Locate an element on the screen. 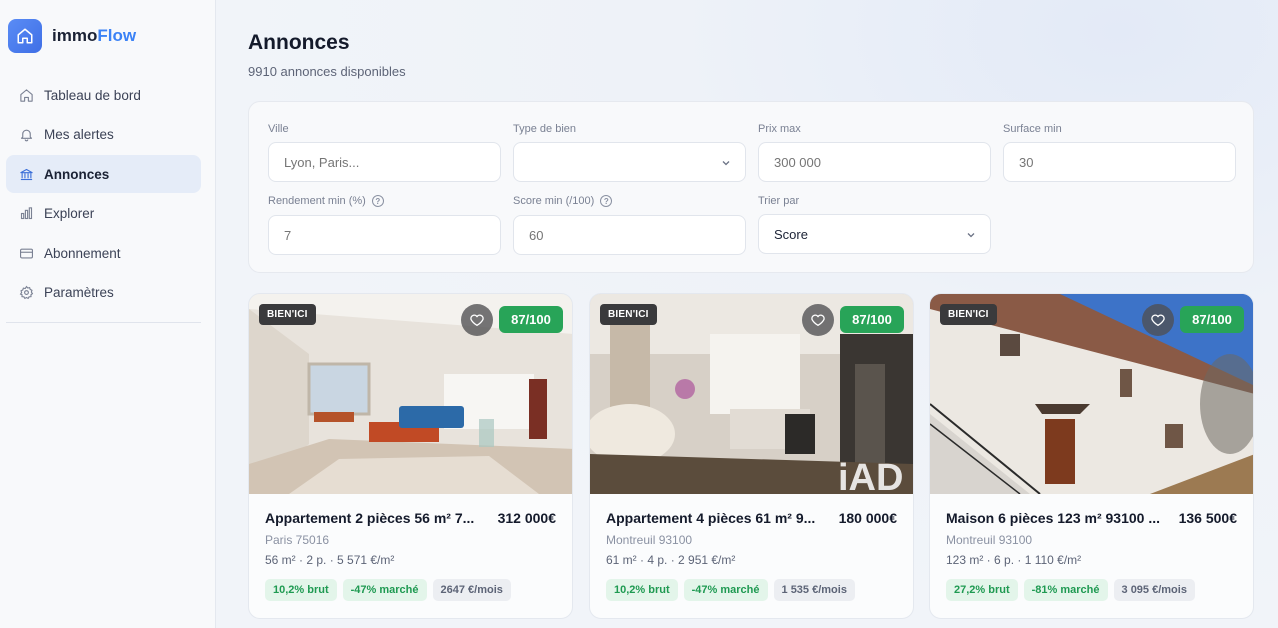 This screenshot has height=628, width=1278. rendement-min-input is located at coordinates (384, 235).